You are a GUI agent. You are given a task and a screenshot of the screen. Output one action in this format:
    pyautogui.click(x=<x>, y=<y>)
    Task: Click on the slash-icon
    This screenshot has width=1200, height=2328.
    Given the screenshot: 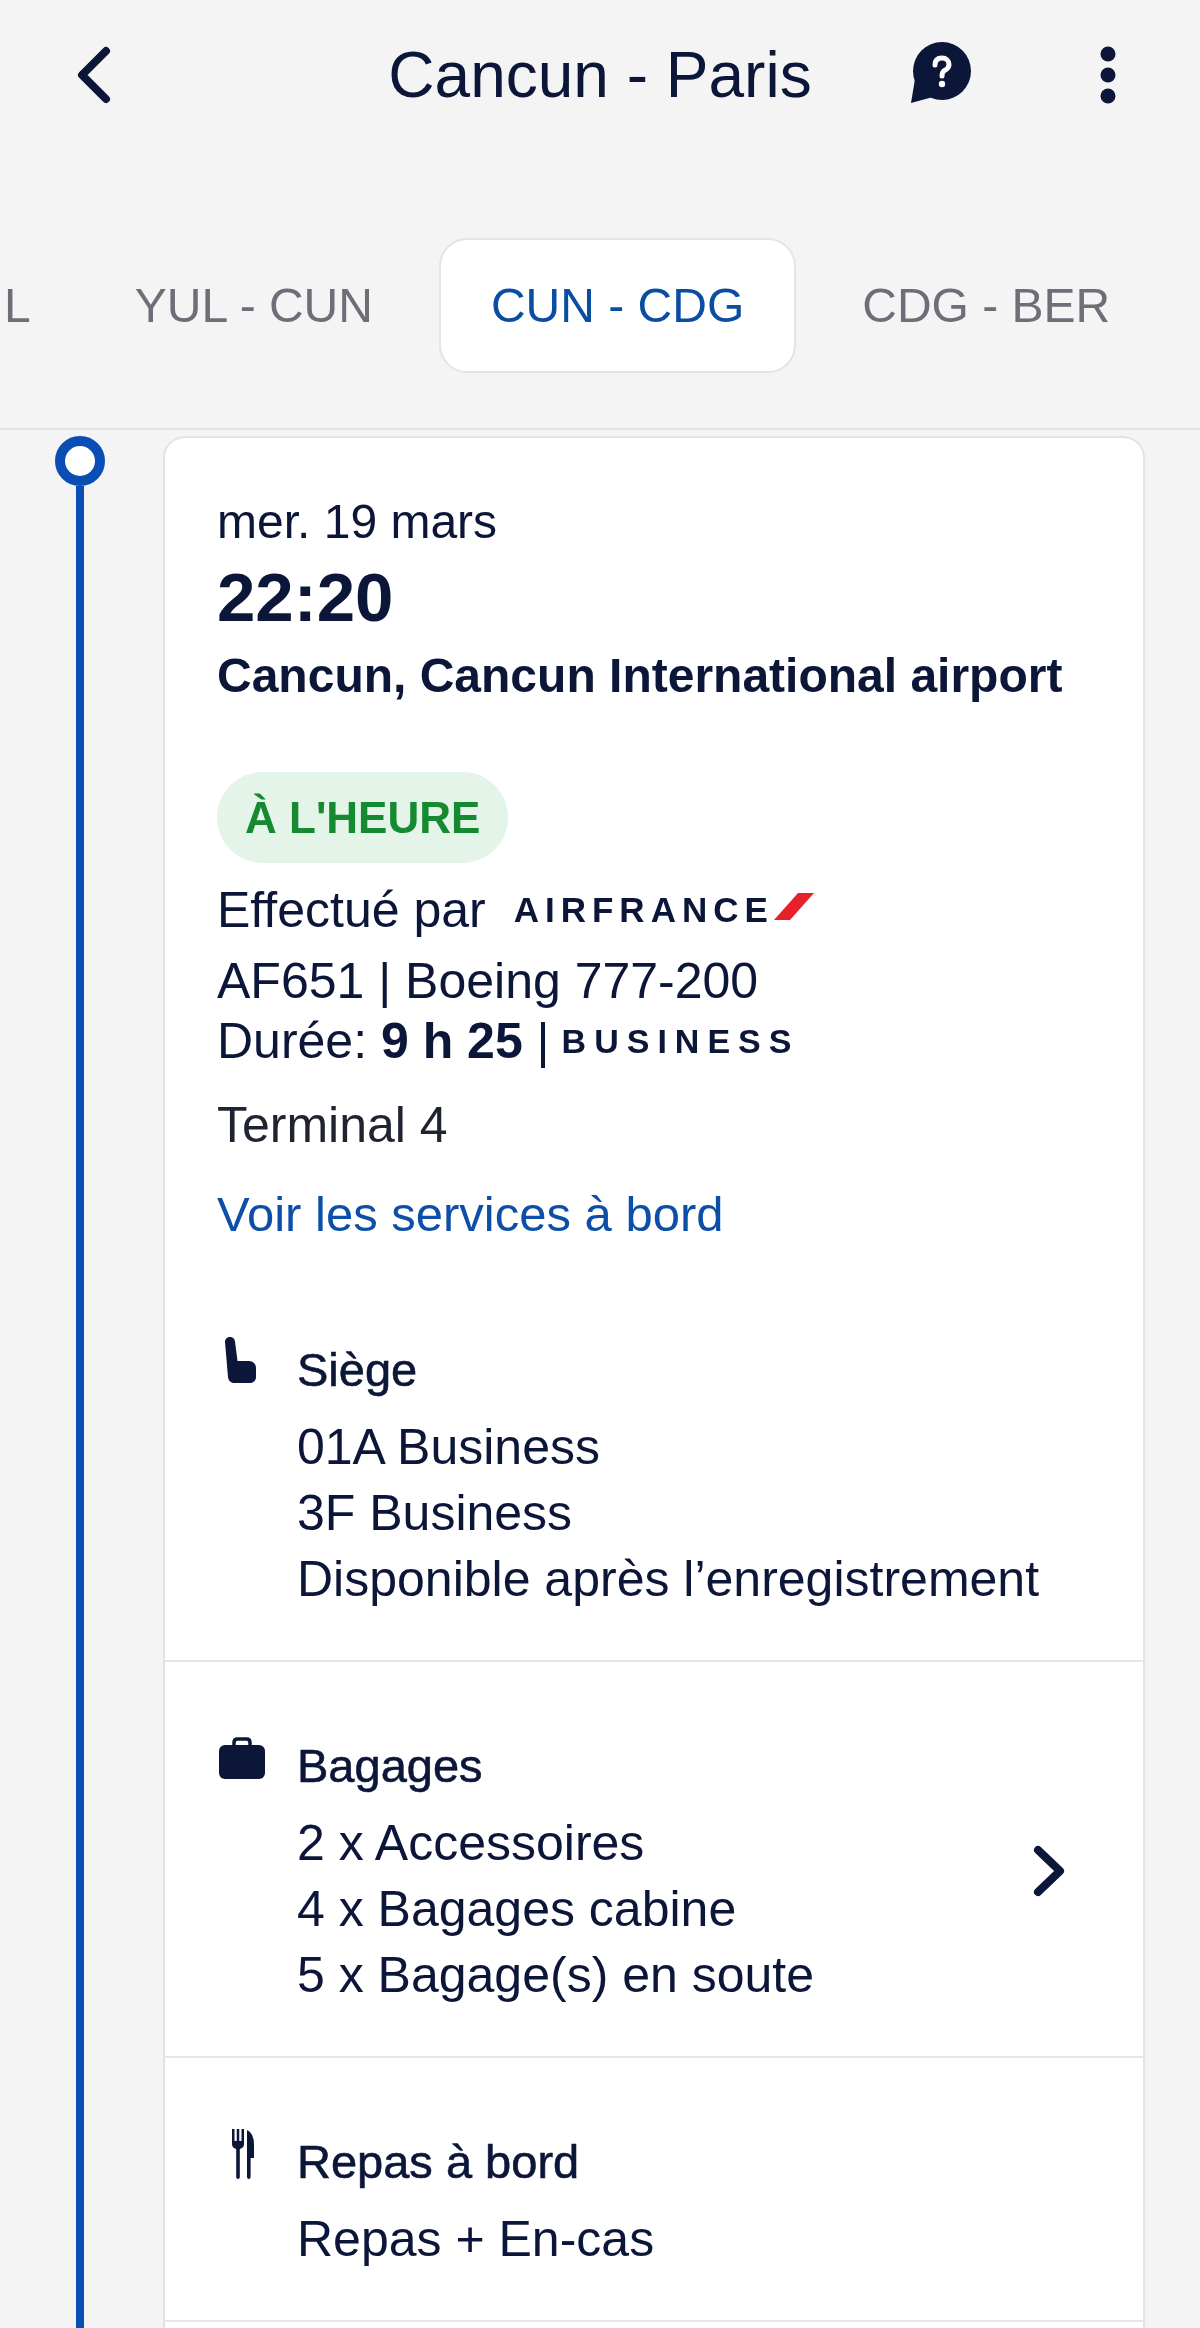 What is the action you would take?
    pyautogui.click(x=793, y=906)
    